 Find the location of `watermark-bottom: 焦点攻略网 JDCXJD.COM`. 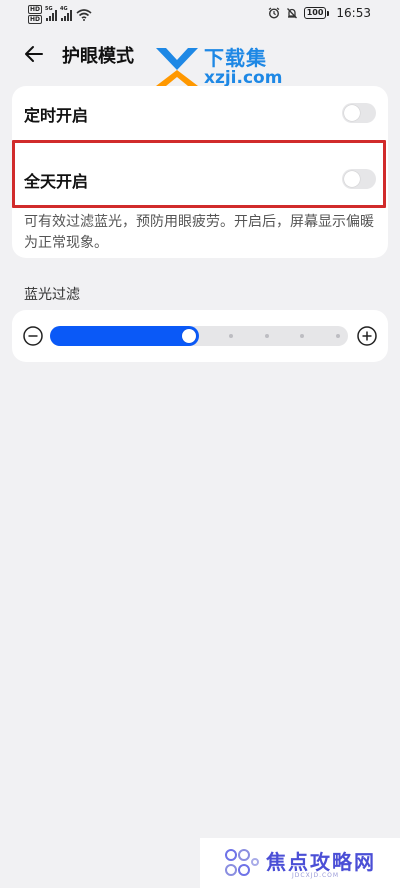

watermark-bottom: 焦点攻略网 JDCXJD.COM is located at coordinates (300, 863).